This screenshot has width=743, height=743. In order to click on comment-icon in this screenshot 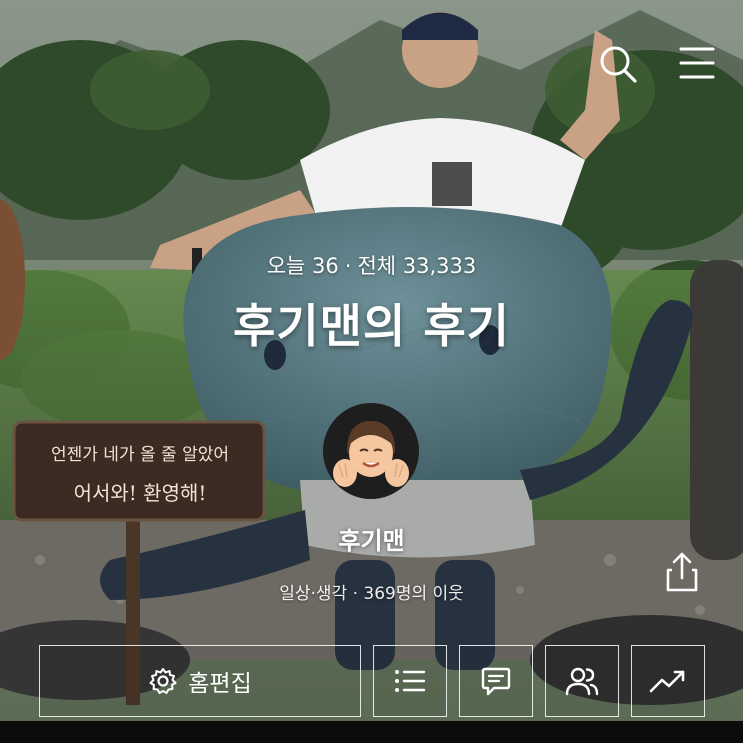, I will do `click(496, 681)`.